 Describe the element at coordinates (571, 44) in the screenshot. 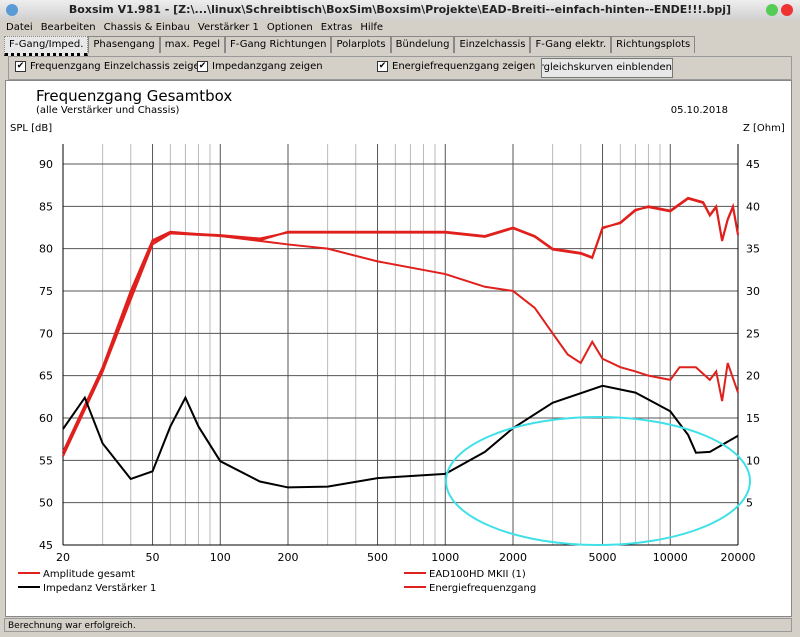

I see `tab-fgang-elektr: F-Gang elektr.` at that location.